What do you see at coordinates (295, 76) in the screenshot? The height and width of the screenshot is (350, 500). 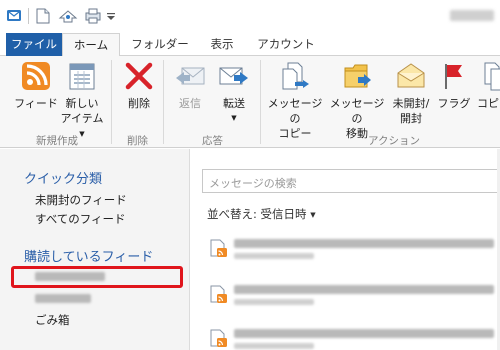 I see `copy-message-icon` at bounding box center [295, 76].